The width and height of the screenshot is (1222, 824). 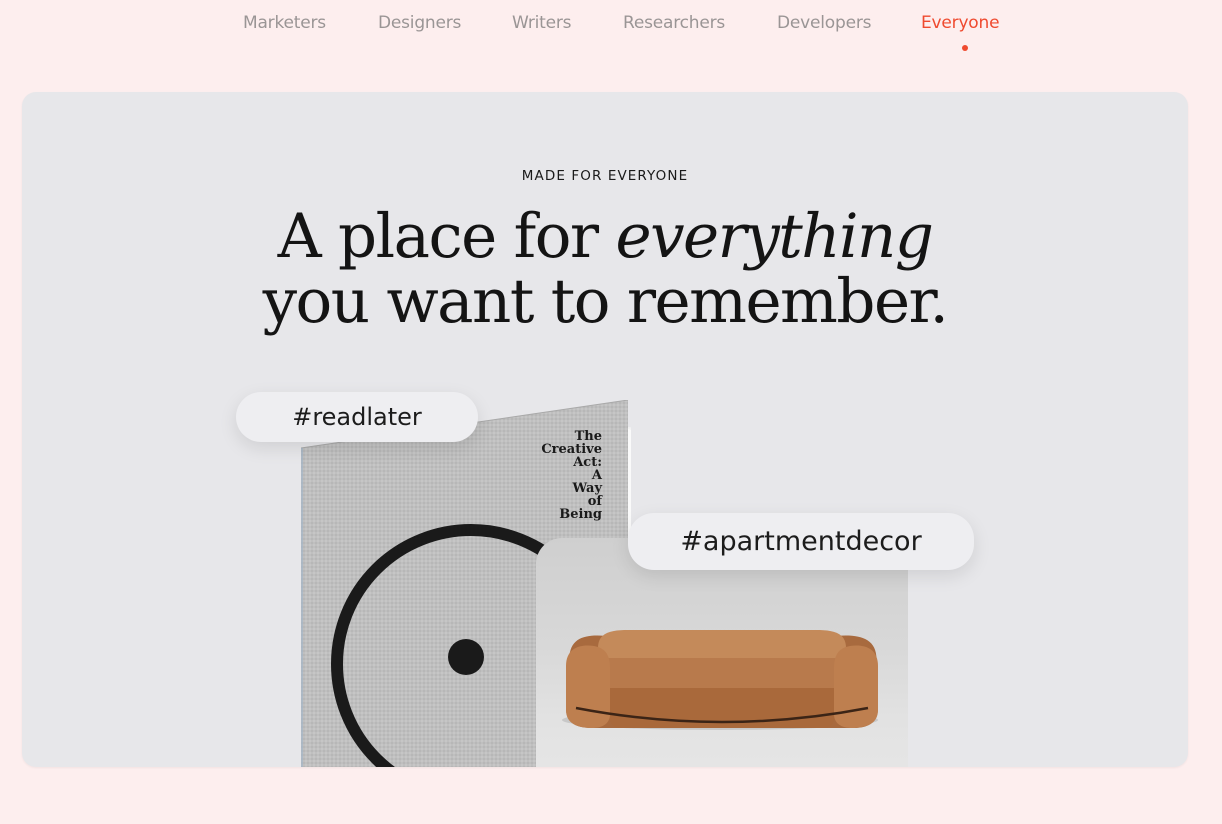 What do you see at coordinates (446, 236) in the screenshot?
I see `headline-part1: A place for` at bounding box center [446, 236].